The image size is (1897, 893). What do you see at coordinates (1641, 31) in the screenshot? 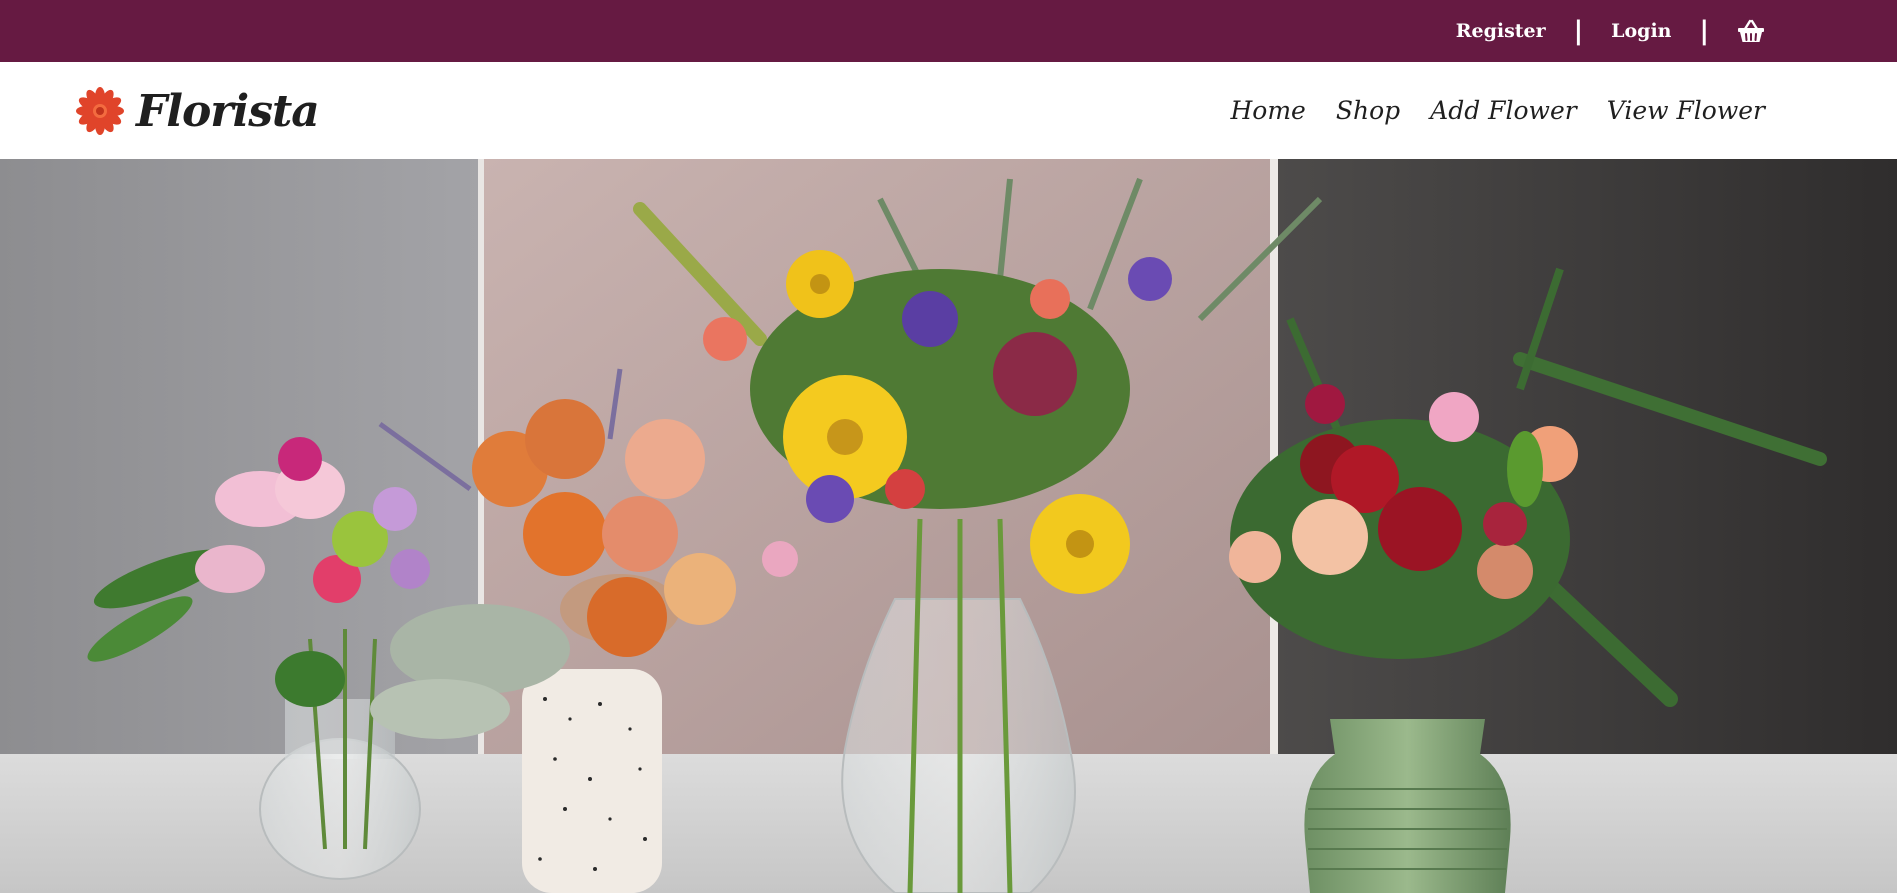
I see `login-link: Login` at bounding box center [1641, 31].